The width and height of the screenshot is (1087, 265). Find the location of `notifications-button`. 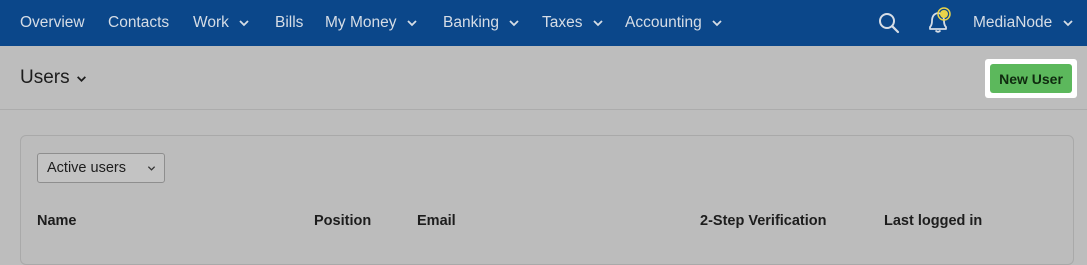

notifications-button is located at coordinates (939, 20).